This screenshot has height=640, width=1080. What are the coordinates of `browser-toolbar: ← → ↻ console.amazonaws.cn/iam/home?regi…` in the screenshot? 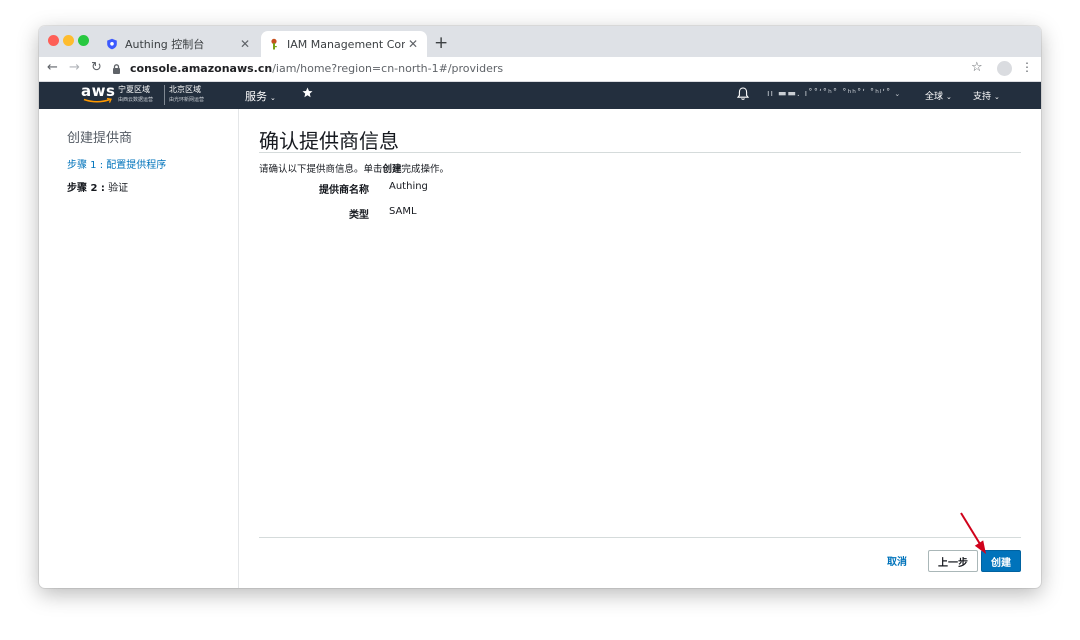 It's located at (540, 69).